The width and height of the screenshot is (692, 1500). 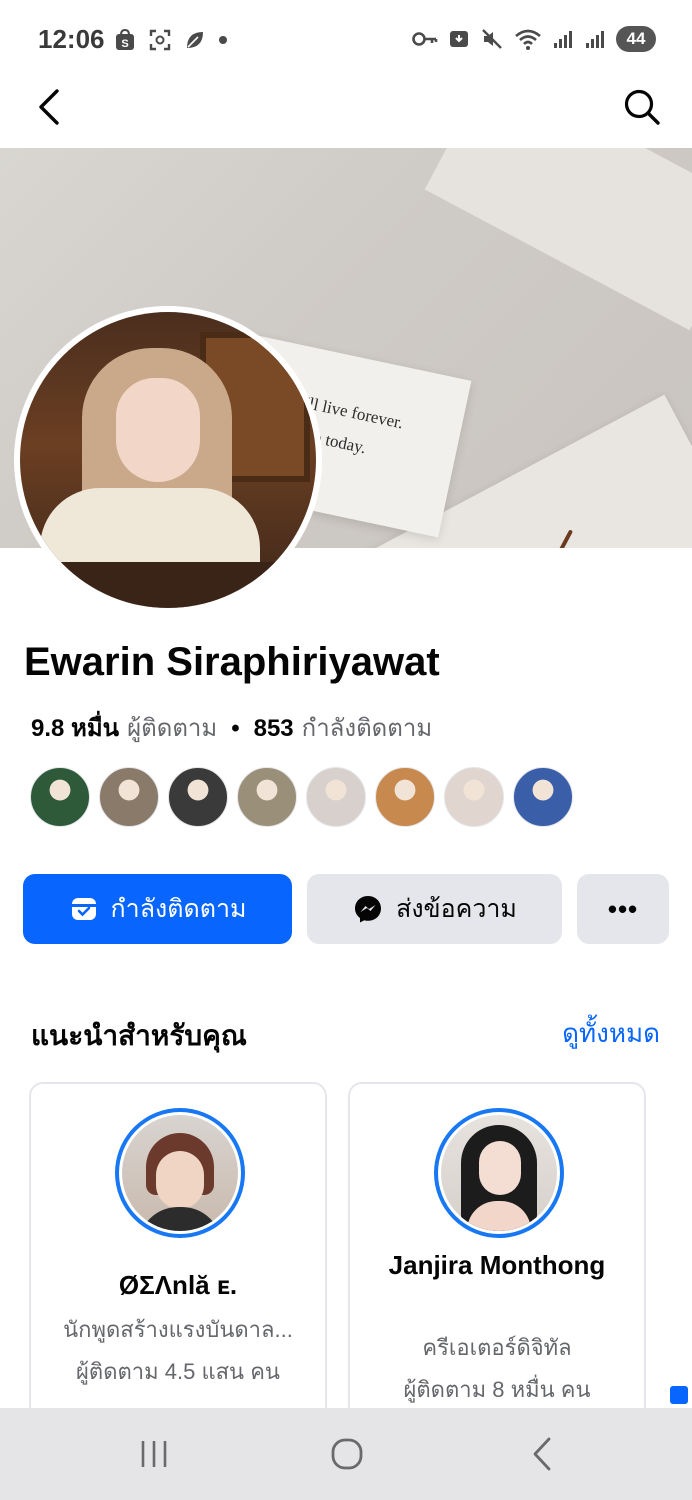 I want to click on suggestion-followers: ผู้ติดตาม 4.5 แสน คน, so click(x=178, y=1371).